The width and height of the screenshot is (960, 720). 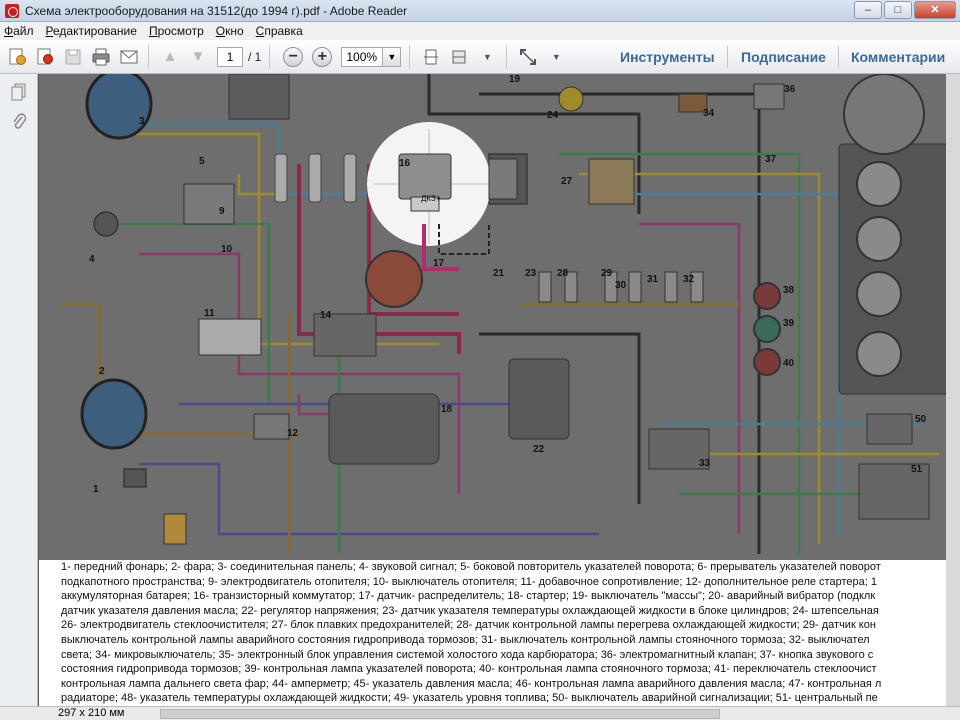 I want to click on label-17: 17, so click(x=439, y=263).